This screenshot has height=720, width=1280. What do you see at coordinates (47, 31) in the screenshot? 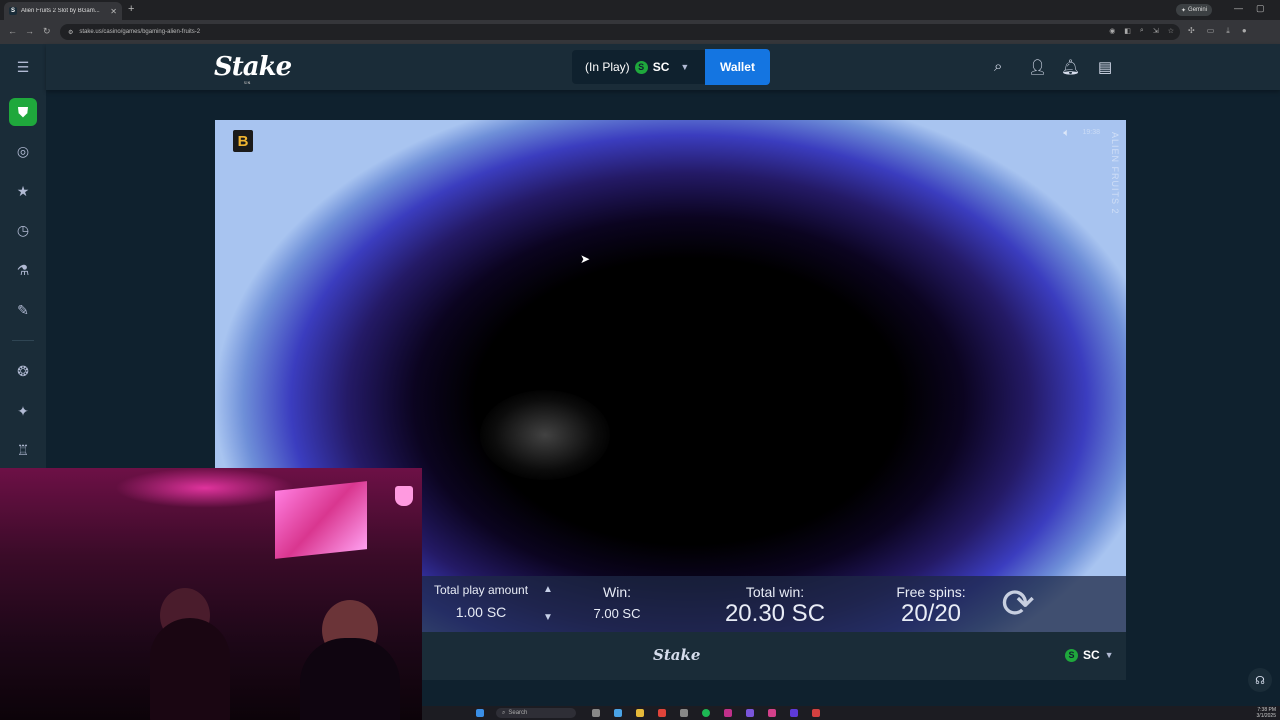
I see `reload-icon: ↻` at bounding box center [47, 31].